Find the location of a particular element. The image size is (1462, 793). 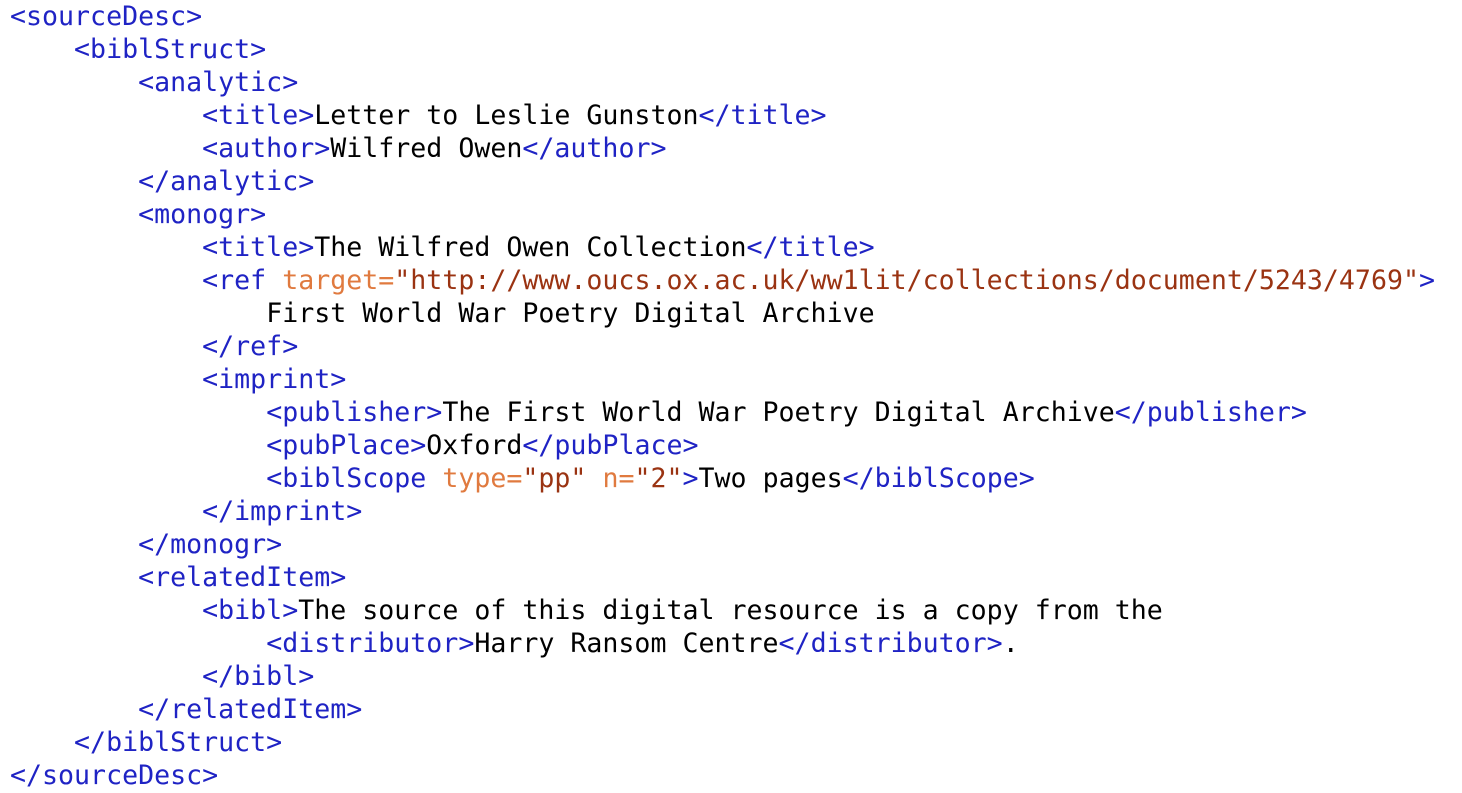

code-line: <imprint> is located at coordinates (722, 379).